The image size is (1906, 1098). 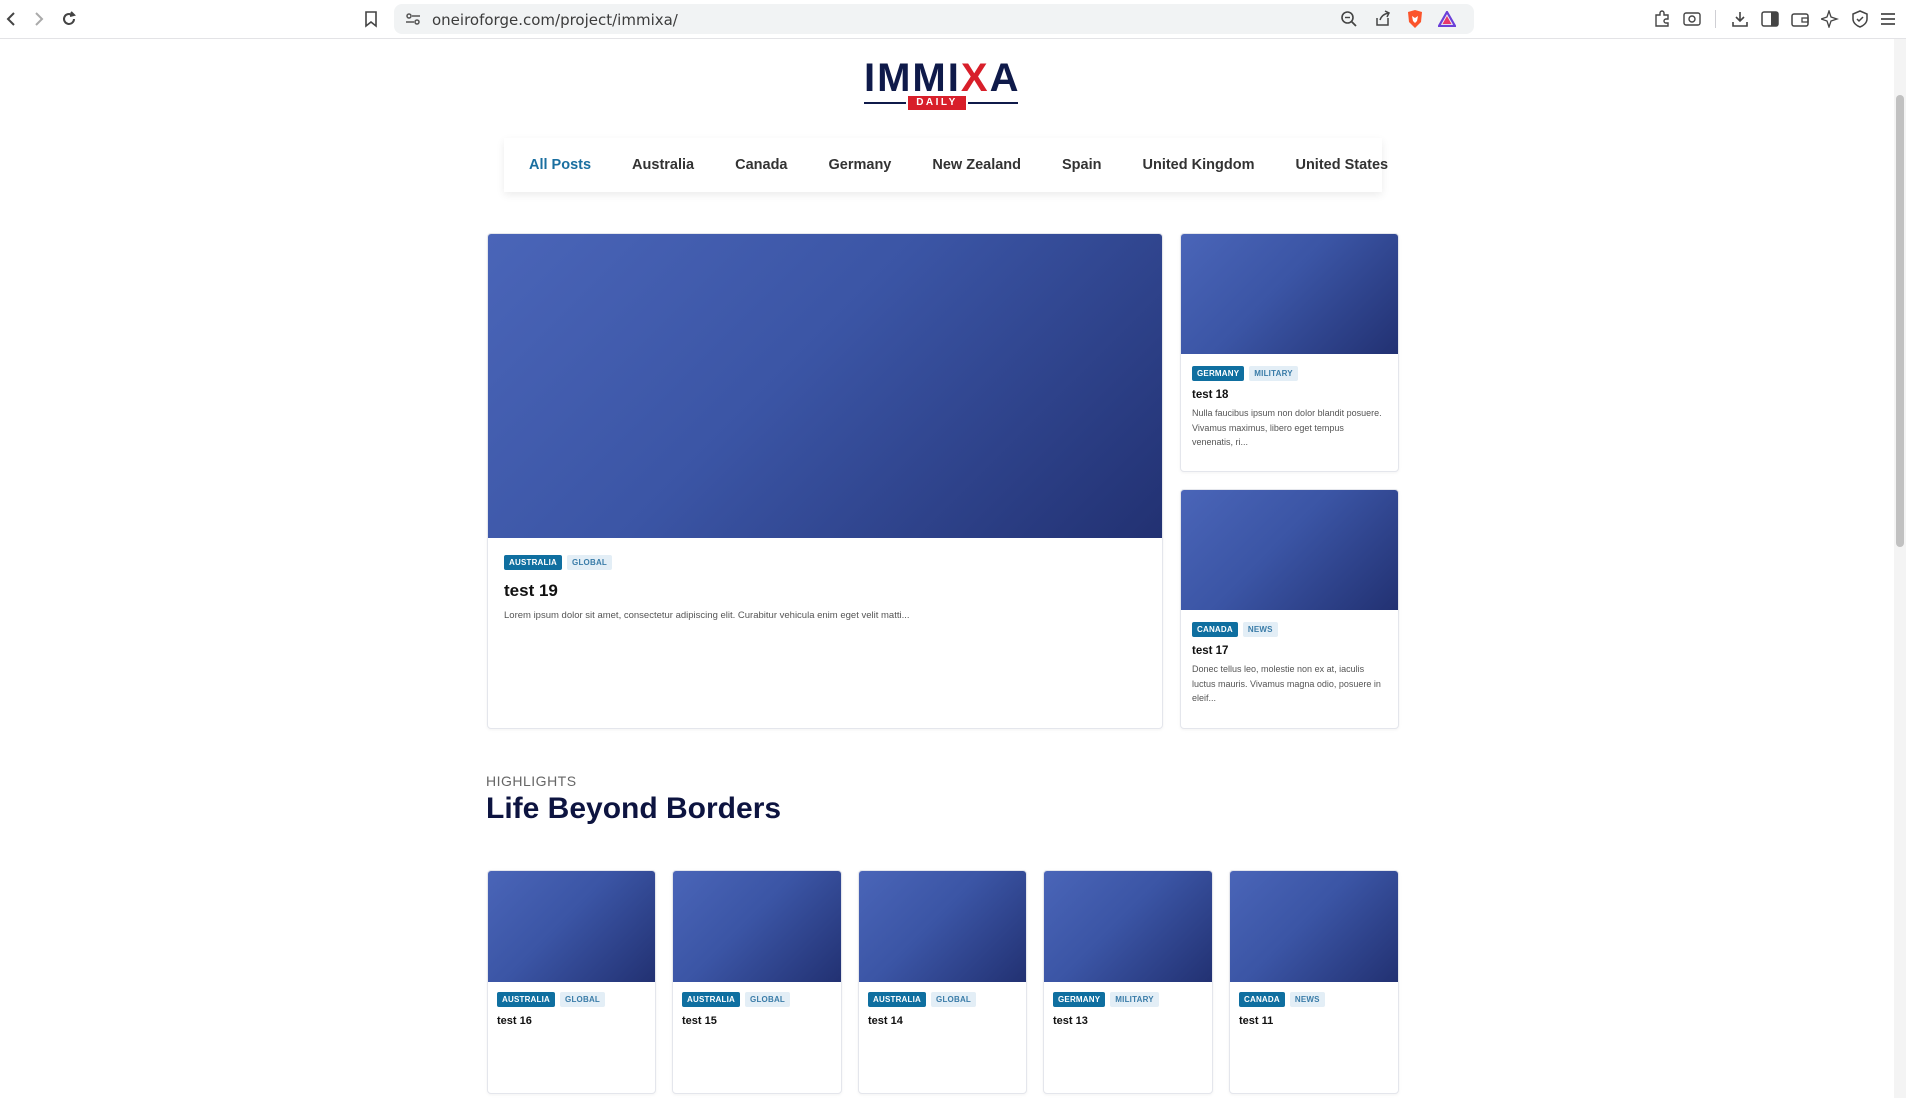 What do you see at coordinates (1800, 19) in the screenshot?
I see `wallet-icon` at bounding box center [1800, 19].